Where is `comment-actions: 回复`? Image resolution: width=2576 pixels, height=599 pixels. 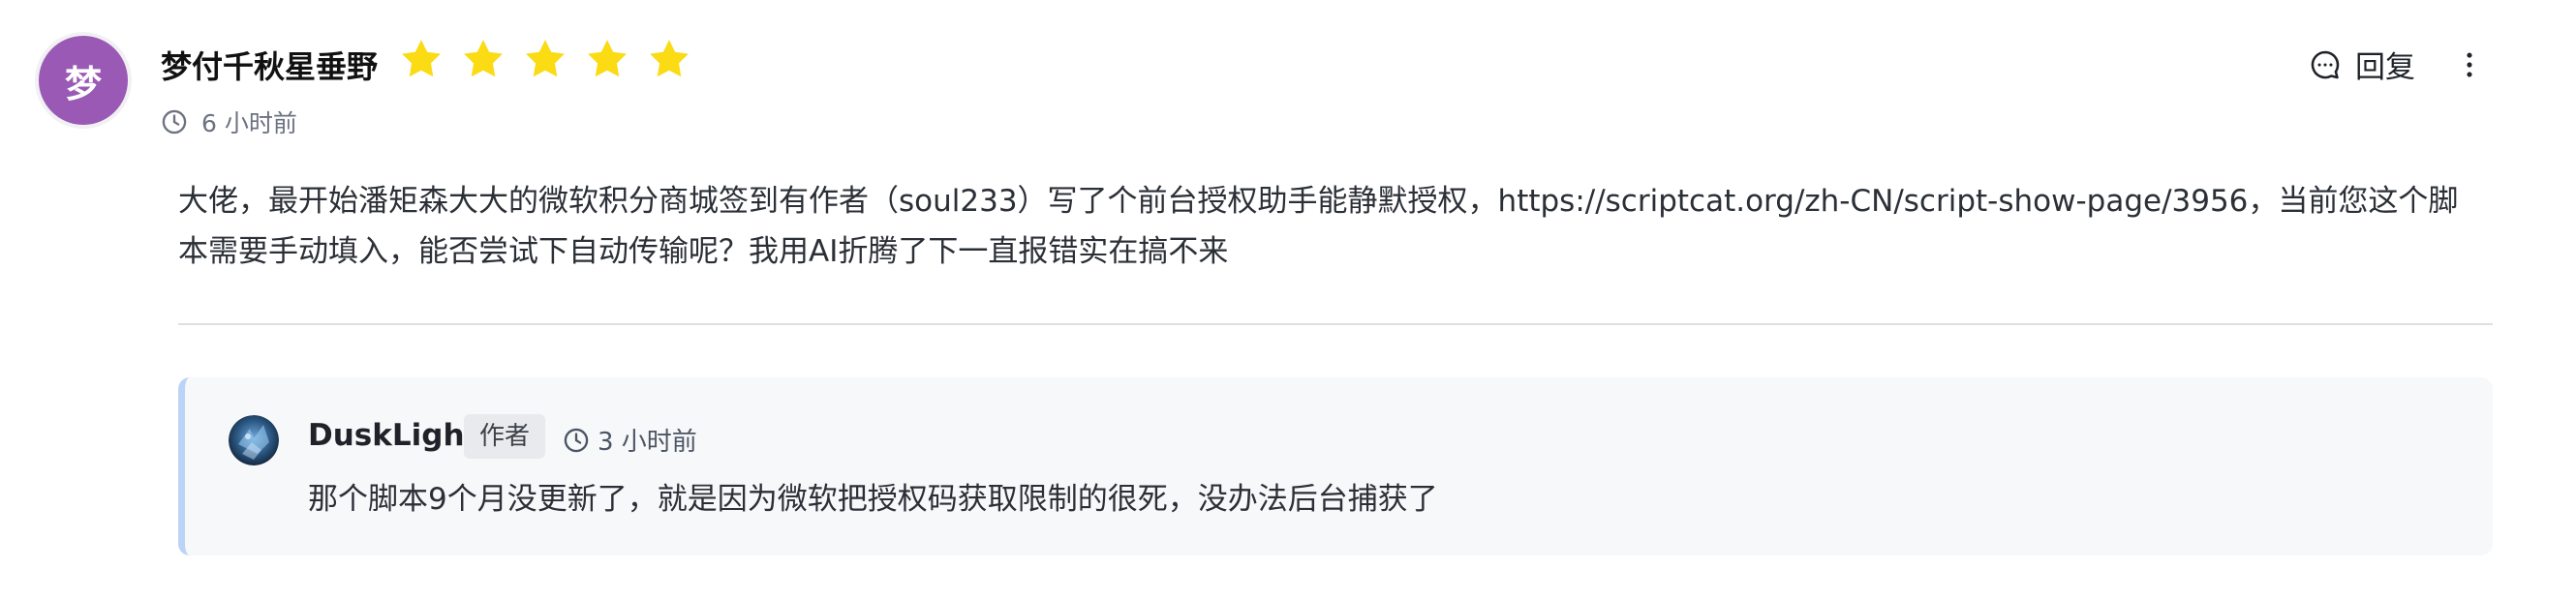 comment-actions: 回复 is located at coordinates (2399, 64).